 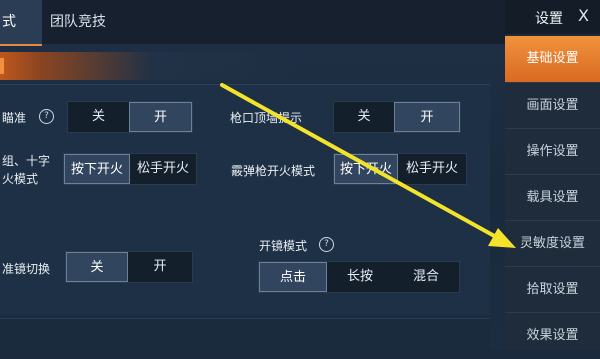 I want to click on aim-assist-on-option: 开, so click(x=160, y=117).